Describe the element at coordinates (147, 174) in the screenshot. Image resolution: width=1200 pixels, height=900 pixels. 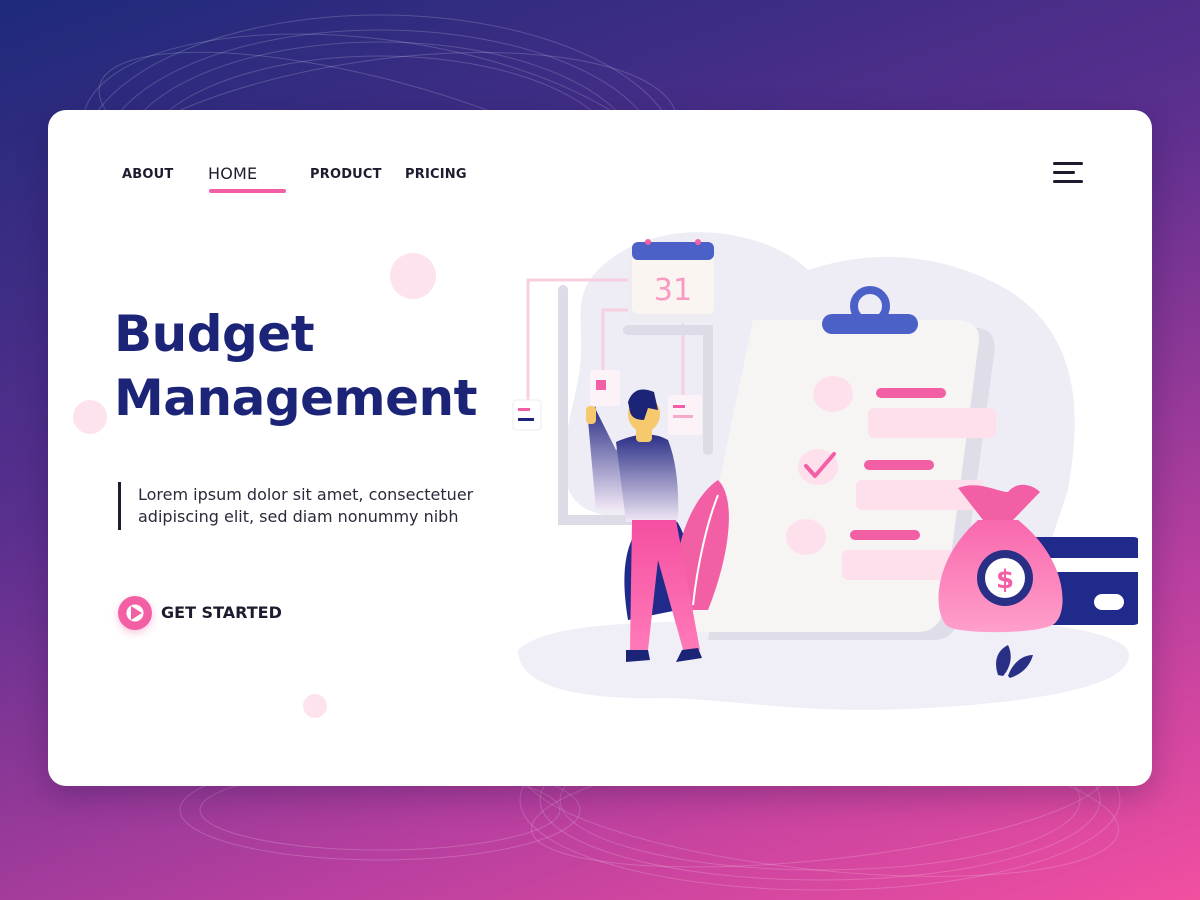
I see `nav-item-about: ABOUT` at that location.